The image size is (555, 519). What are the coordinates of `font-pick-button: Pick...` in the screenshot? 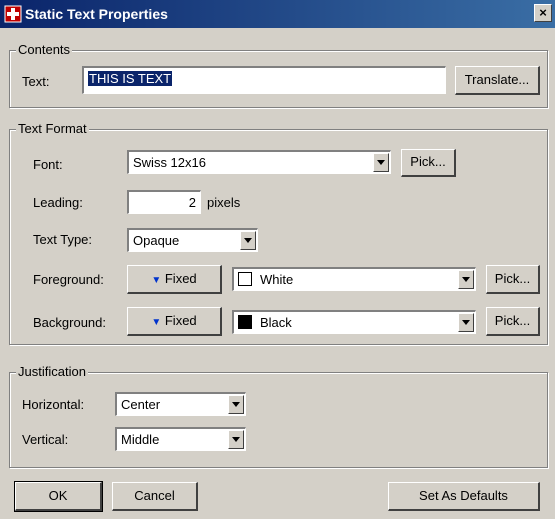 It's located at (428, 163).